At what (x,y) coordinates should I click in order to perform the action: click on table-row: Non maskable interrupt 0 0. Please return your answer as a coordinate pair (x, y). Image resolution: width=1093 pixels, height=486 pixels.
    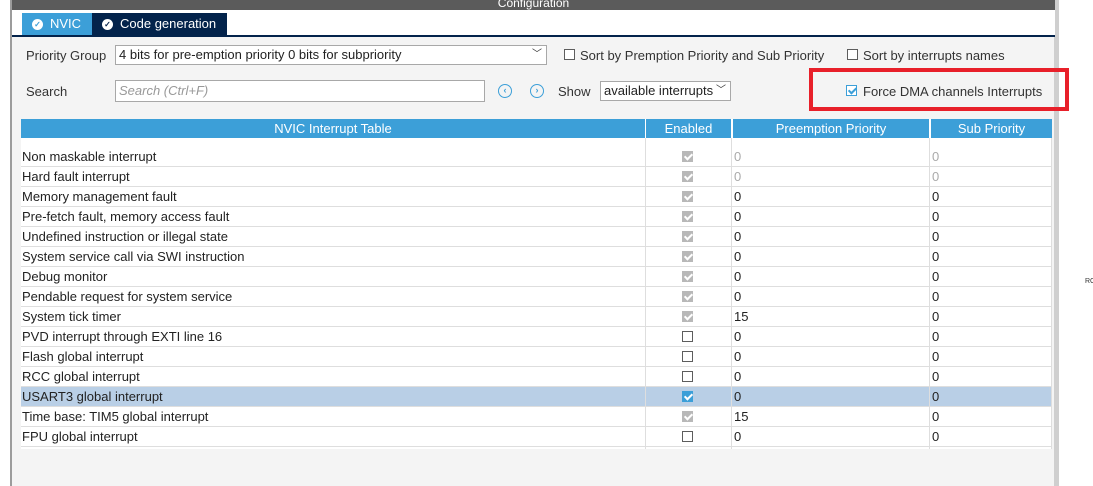
    Looking at the image, I should click on (536, 157).